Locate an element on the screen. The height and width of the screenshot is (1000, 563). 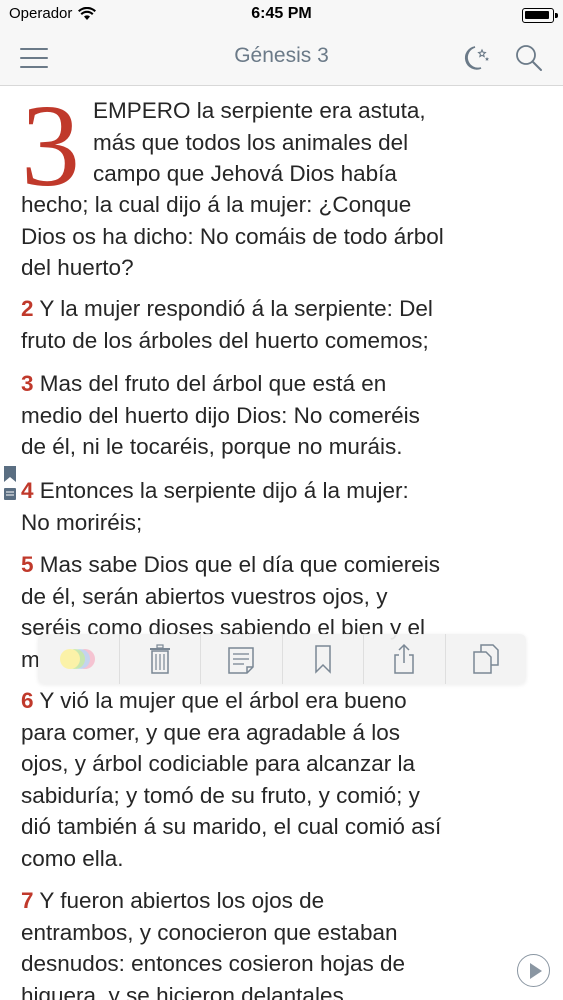
share-icon is located at coordinates (404, 658).